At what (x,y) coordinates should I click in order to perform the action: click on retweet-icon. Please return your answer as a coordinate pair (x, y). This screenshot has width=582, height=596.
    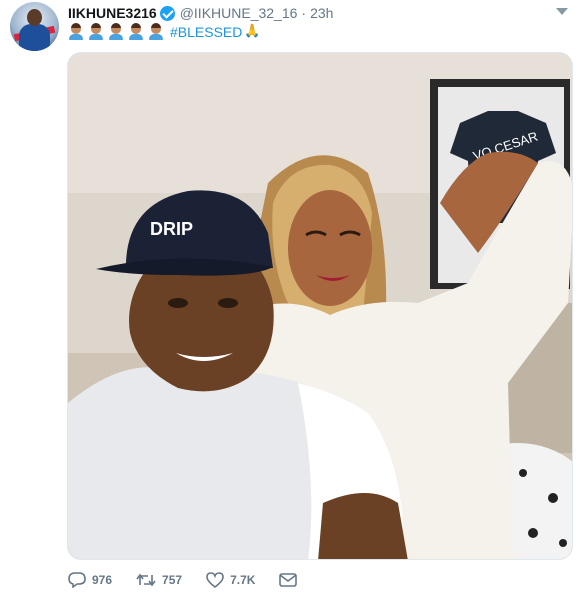
    Looking at the image, I should click on (146, 580).